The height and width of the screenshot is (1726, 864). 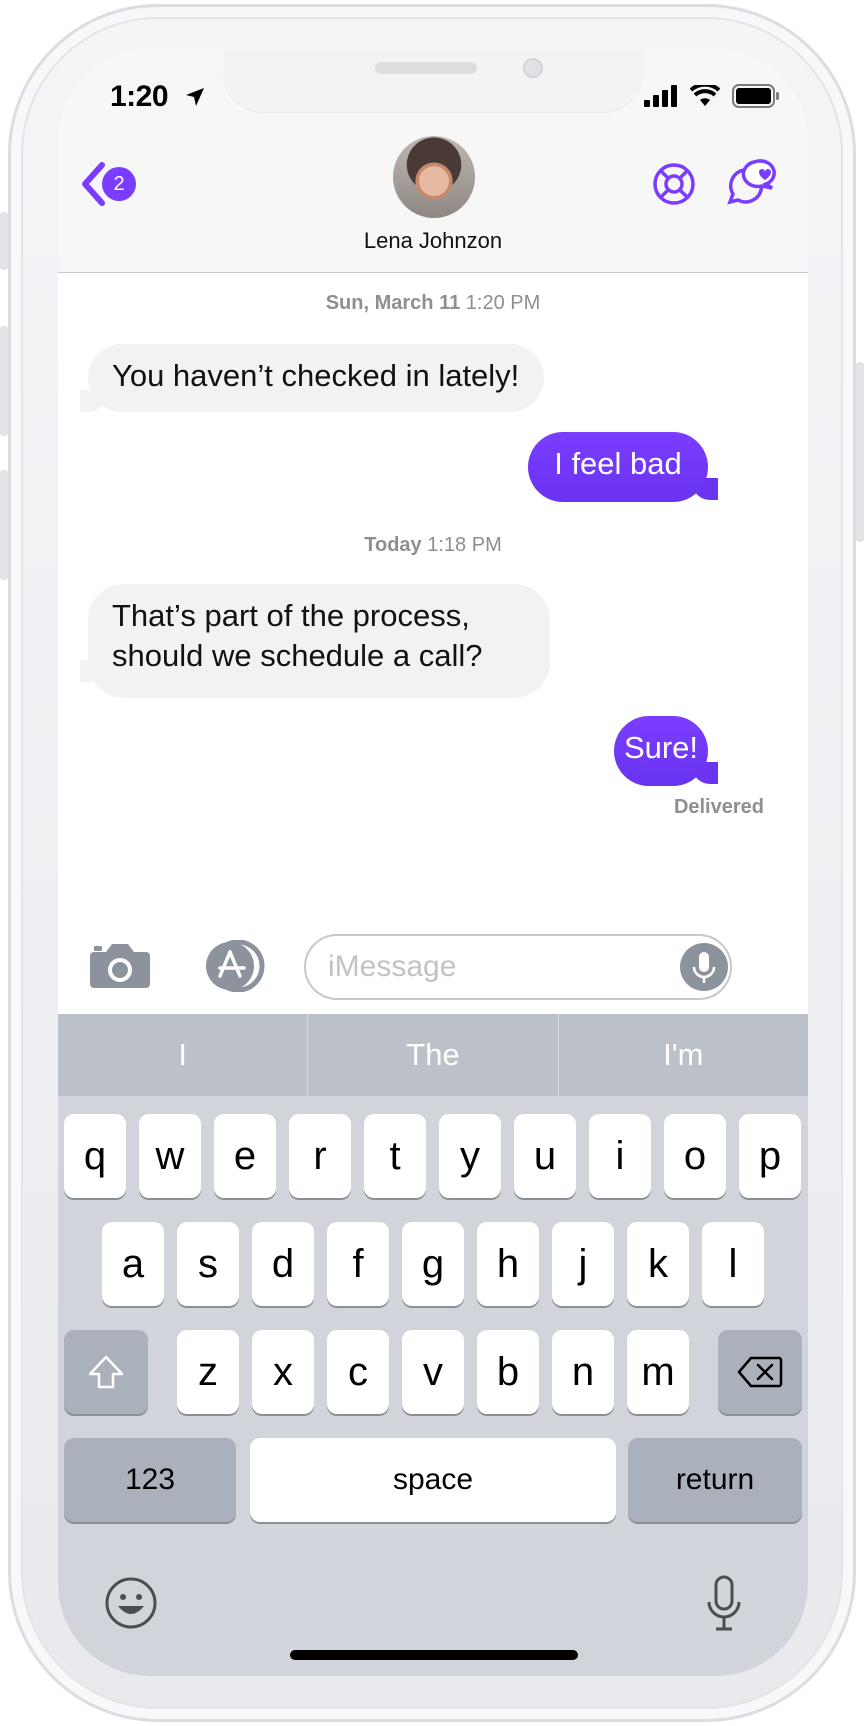 I want to click on key: f, so click(x=358, y=1264).